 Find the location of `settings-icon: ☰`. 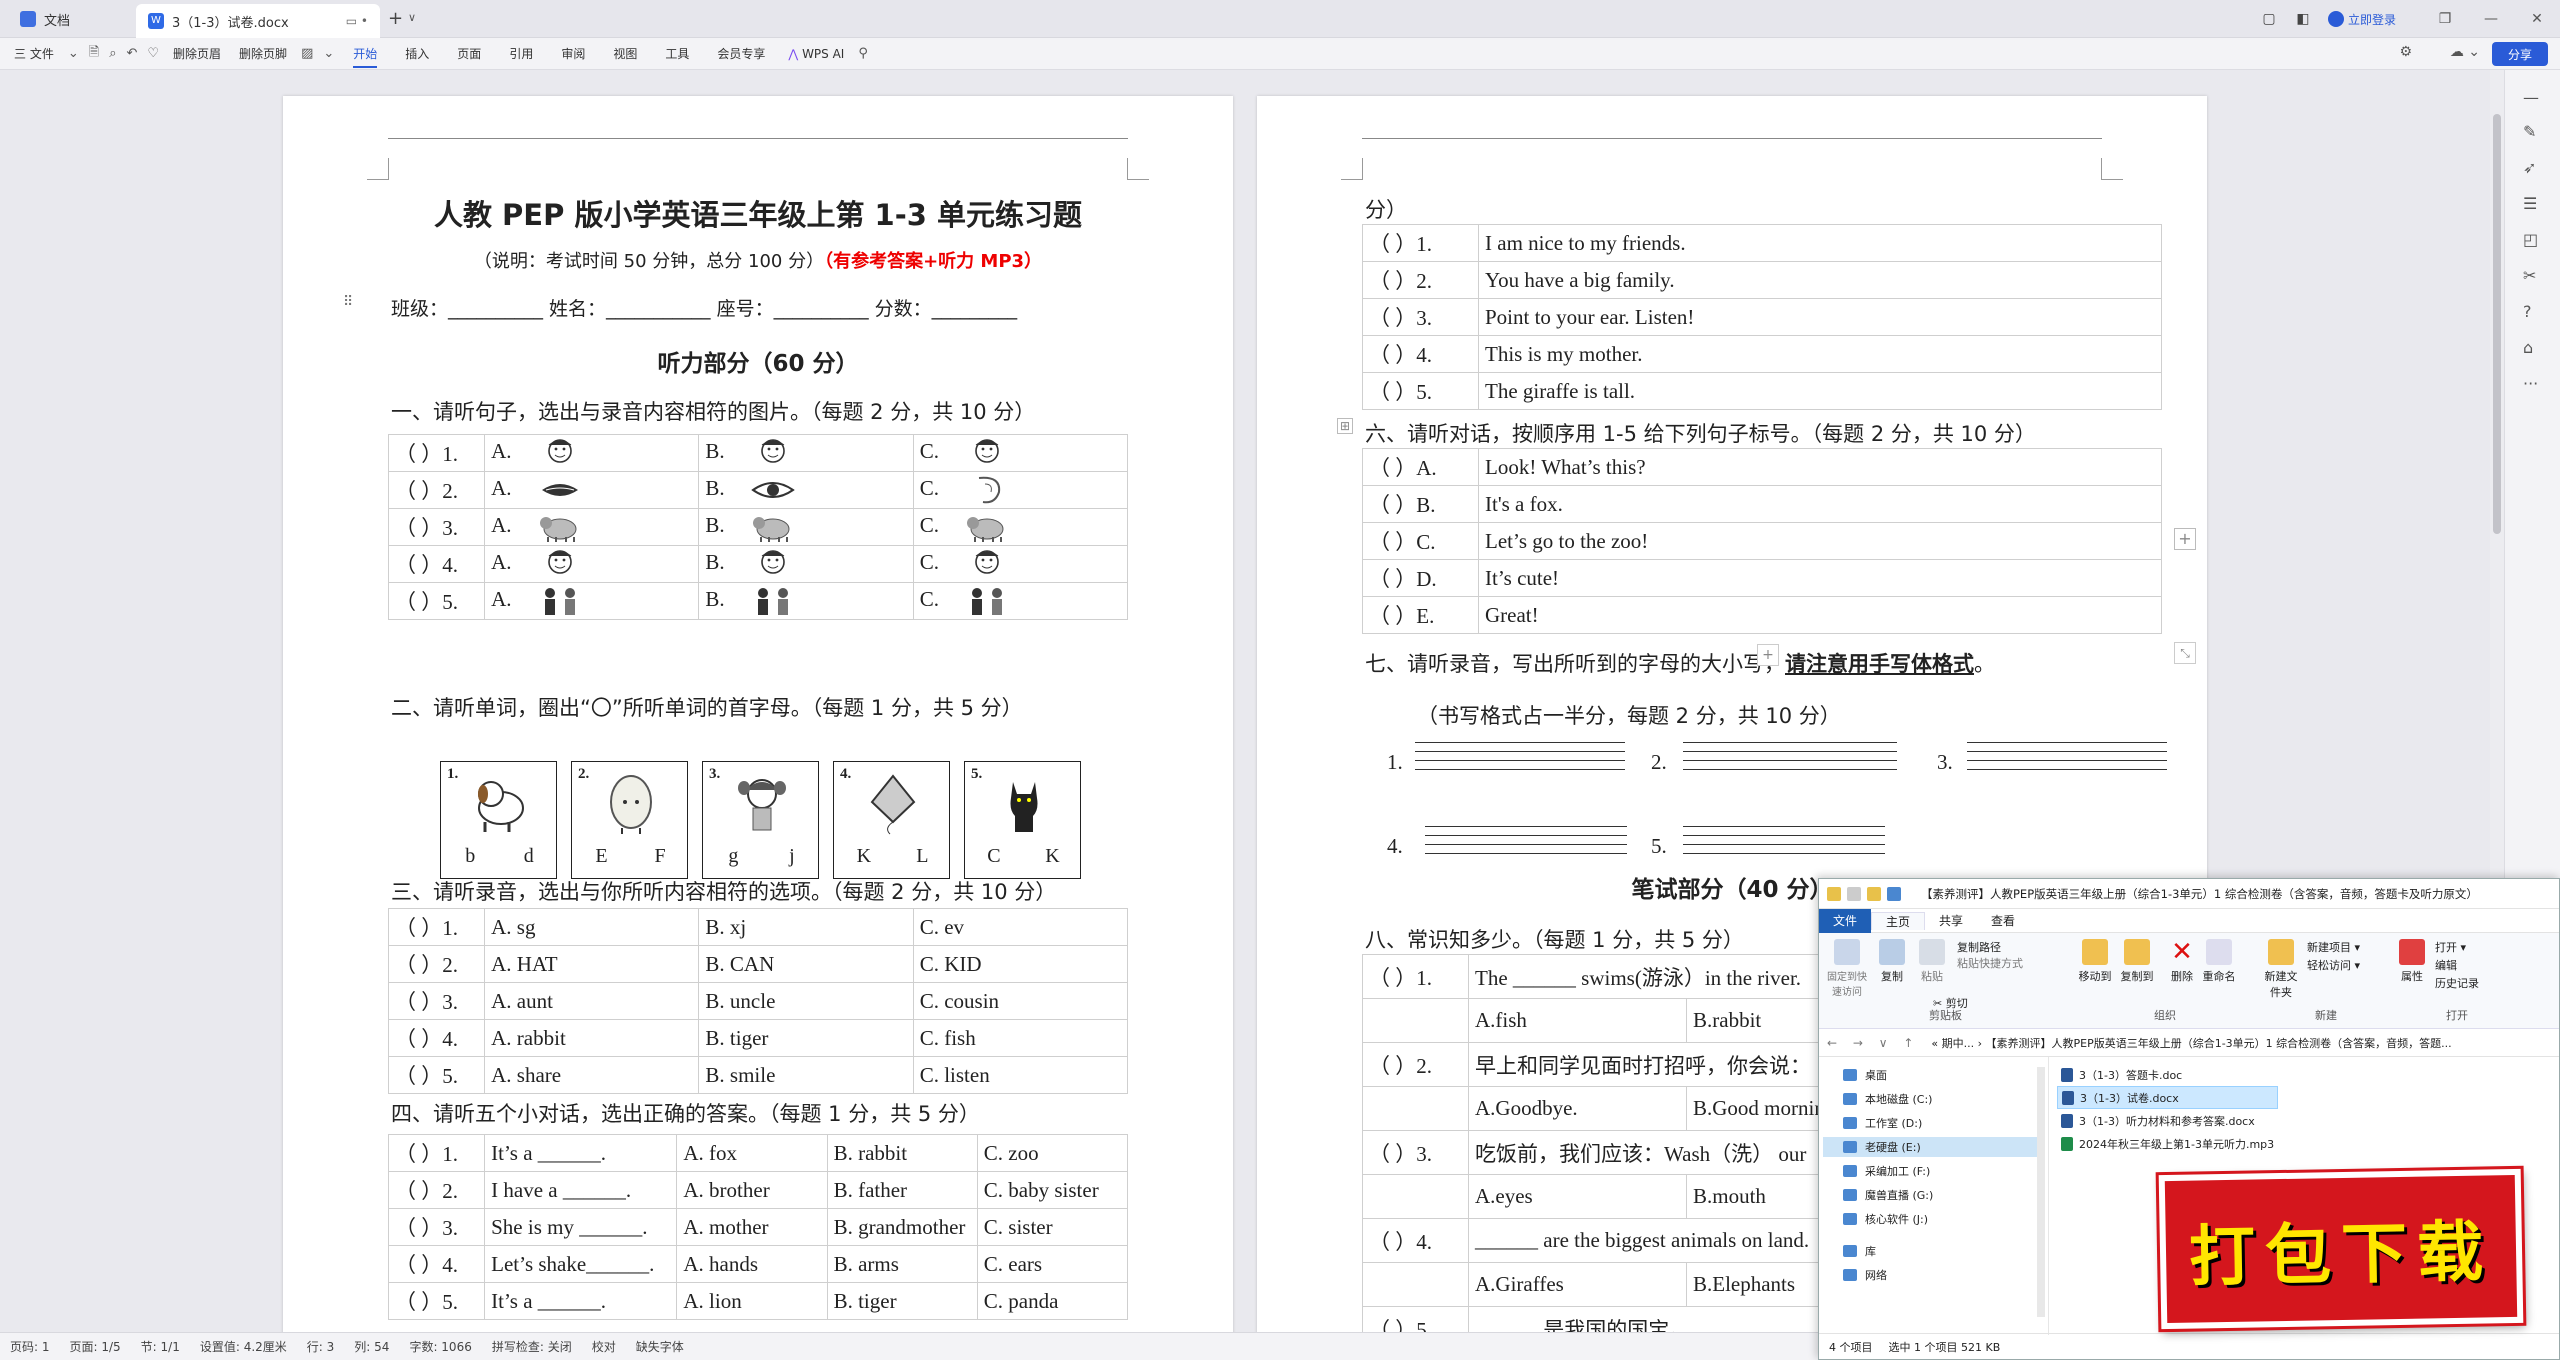

settings-icon: ☰ is located at coordinates (2530, 203).